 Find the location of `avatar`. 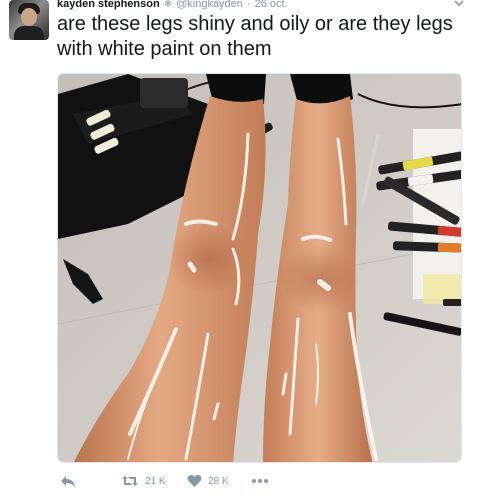

avatar is located at coordinates (29, 20).